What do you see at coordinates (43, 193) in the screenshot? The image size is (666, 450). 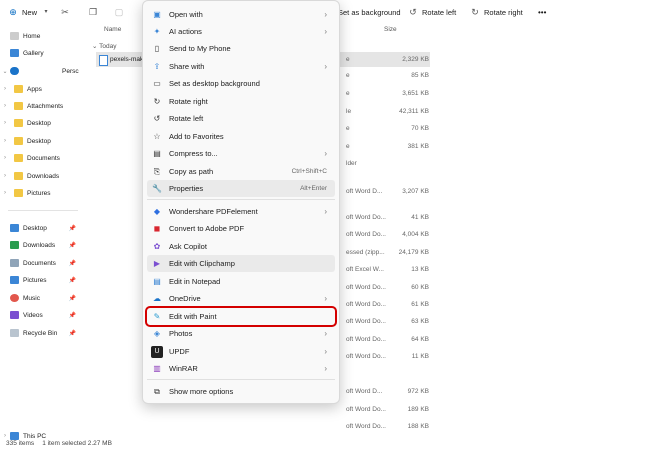 I see `nav-folder-pictures: › Pictures` at bounding box center [43, 193].